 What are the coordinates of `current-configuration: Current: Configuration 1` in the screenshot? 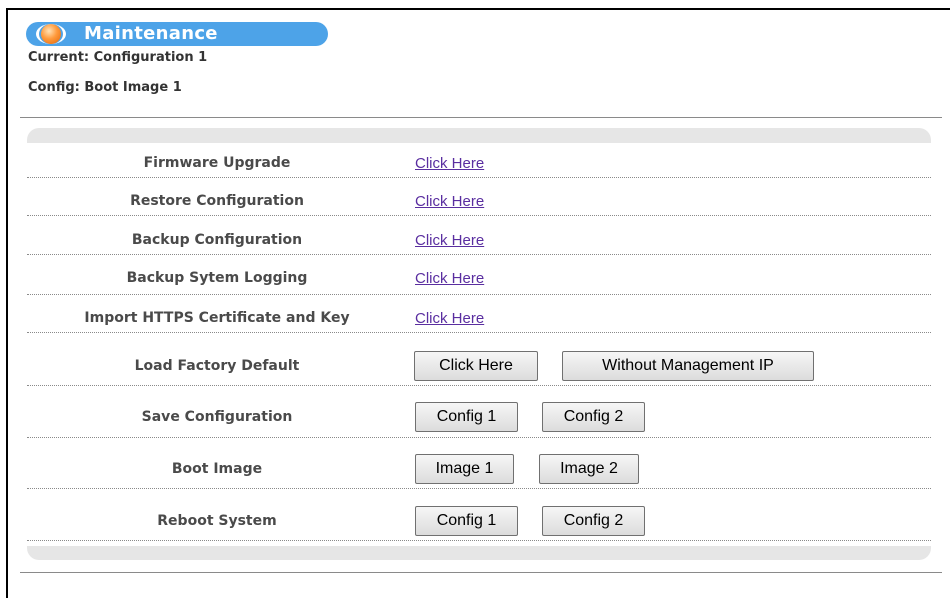 It's located at (118, 57).